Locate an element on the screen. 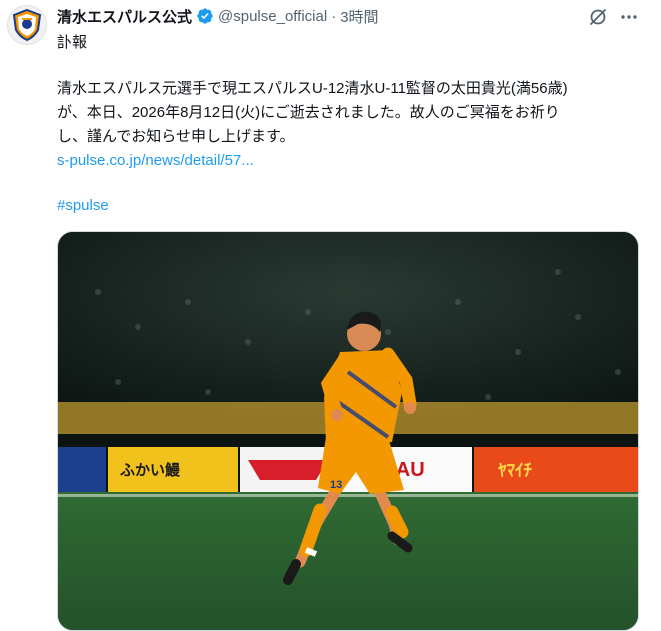 The width and height of the screenshot is (661, 631). post-text-line-1: 訃報 is located at coordinates (72, 42).